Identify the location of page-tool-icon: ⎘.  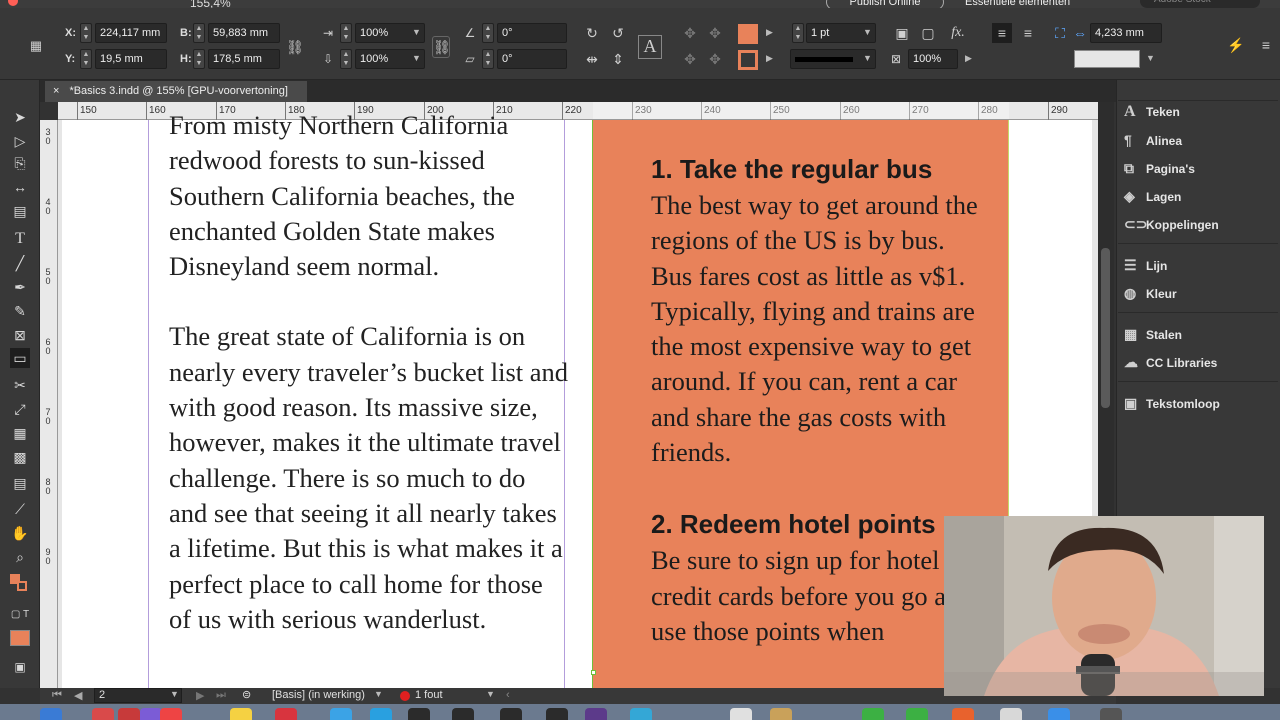
(20, 163).